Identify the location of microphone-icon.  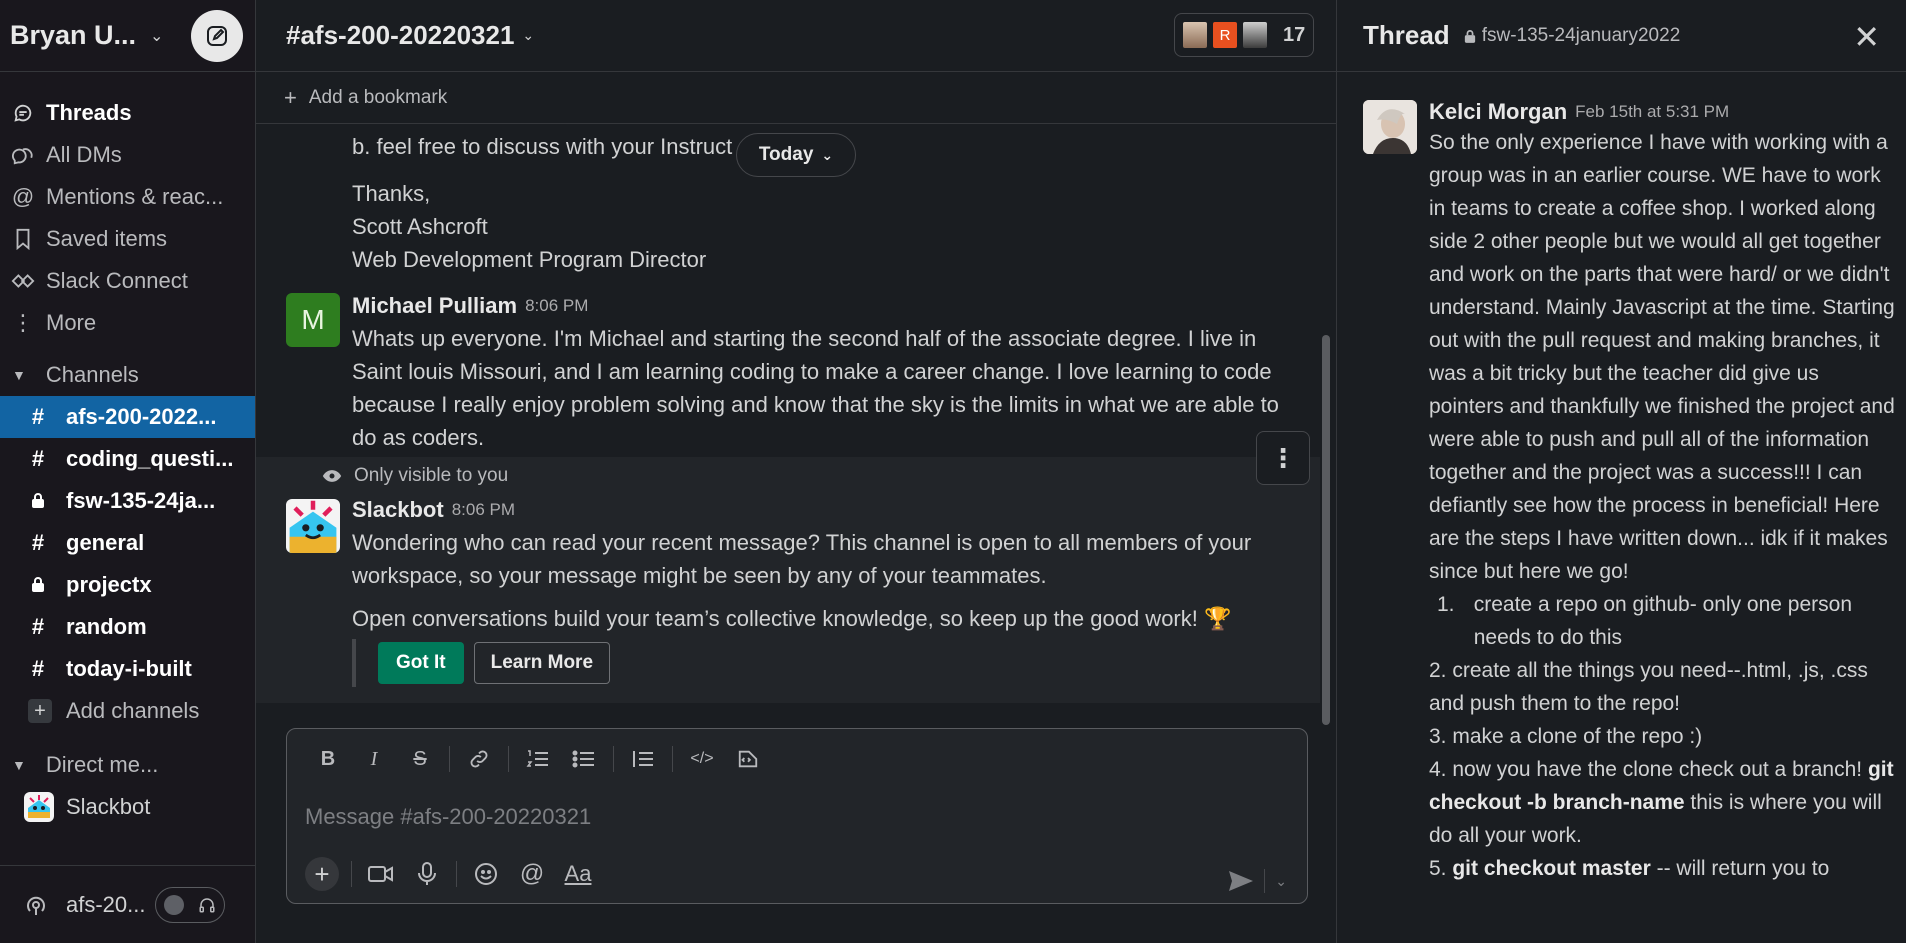
(427, 874).